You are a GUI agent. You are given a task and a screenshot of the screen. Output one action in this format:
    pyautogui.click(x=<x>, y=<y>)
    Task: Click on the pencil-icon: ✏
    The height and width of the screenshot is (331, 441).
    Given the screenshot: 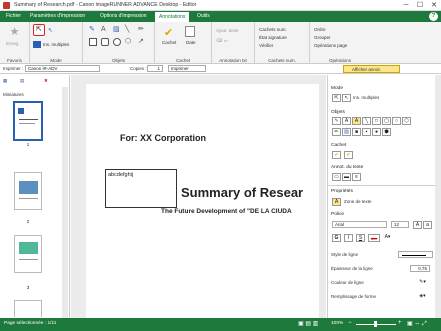 What is the action you would take?
    pyautogui.click(x=141, y=30)
    